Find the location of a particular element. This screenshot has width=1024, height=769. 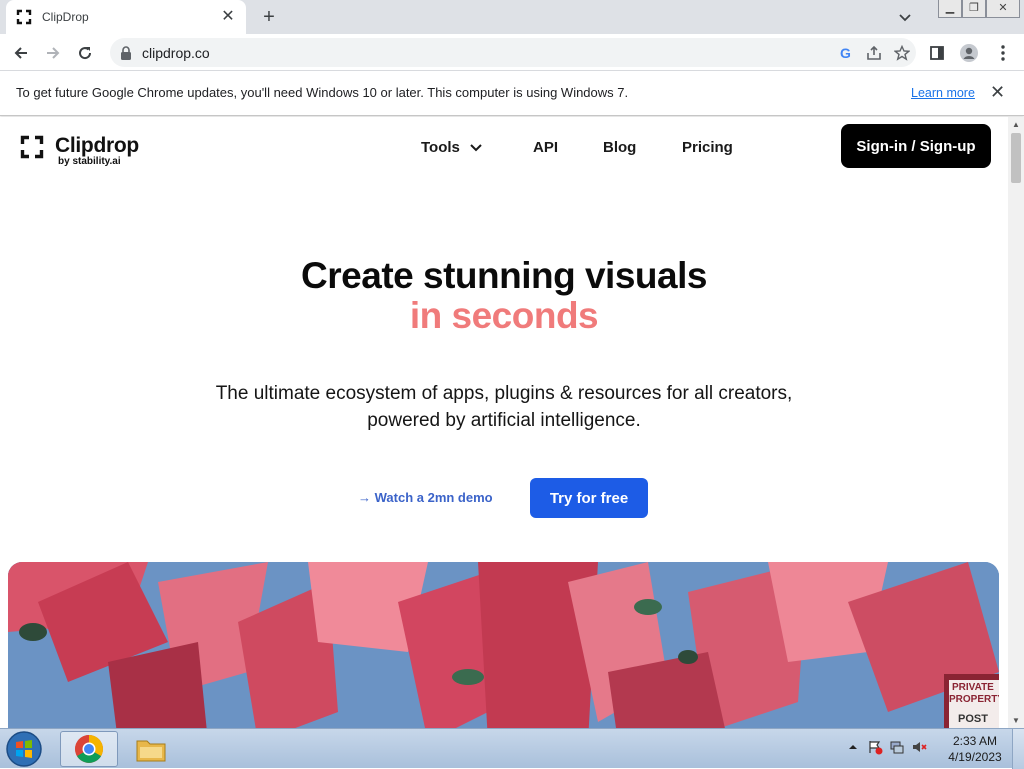

sign-text-private: PRIVATE is located at coordinates (973, 687).